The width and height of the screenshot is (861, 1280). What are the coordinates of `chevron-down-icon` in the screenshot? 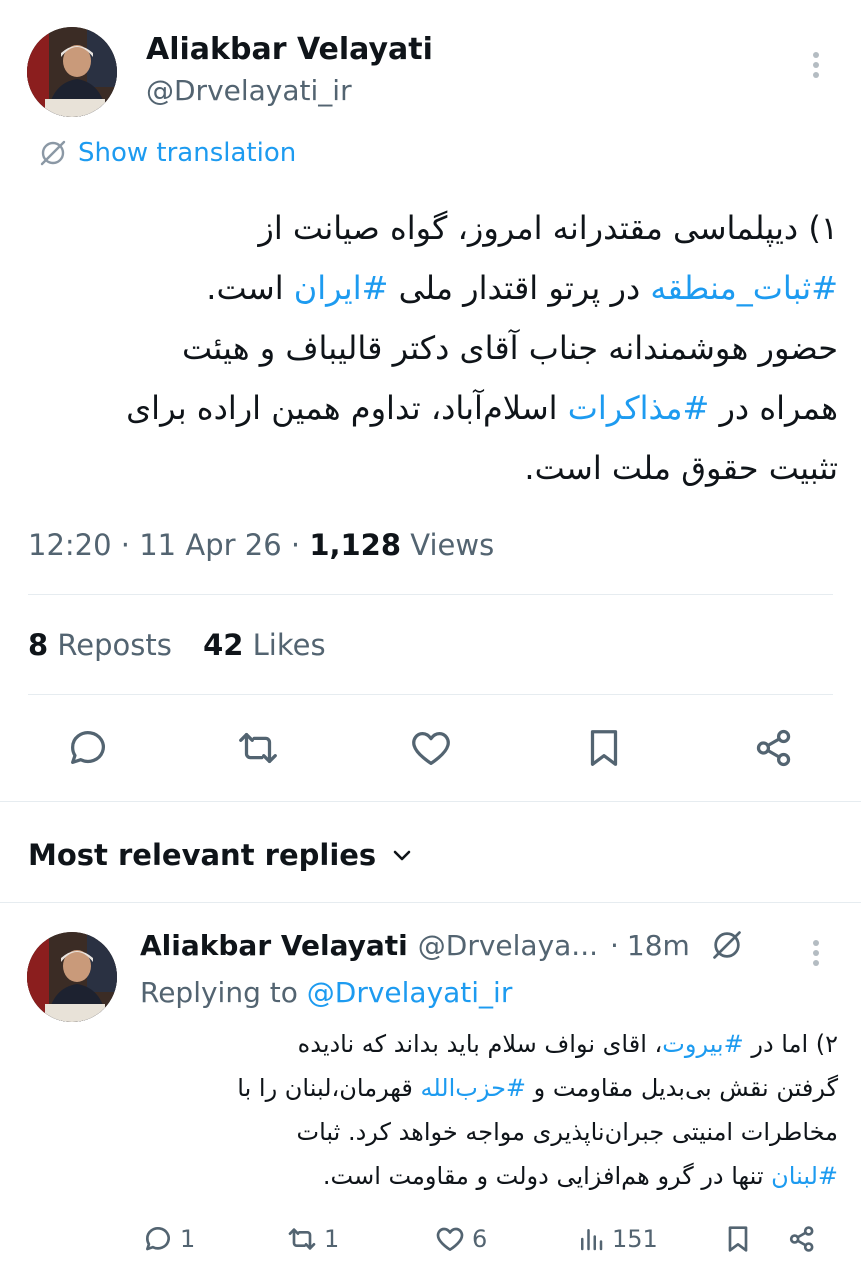 It's located at (402, 855).